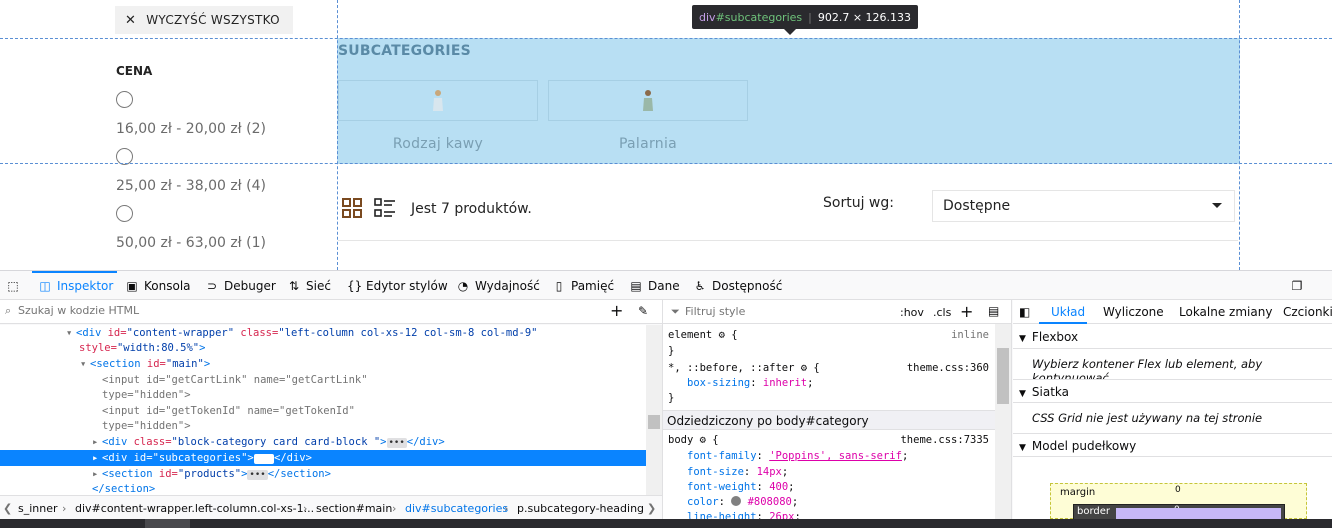 This screenshot has height=528, width=1332. I want to click on color-swatch, so click(736, 501).